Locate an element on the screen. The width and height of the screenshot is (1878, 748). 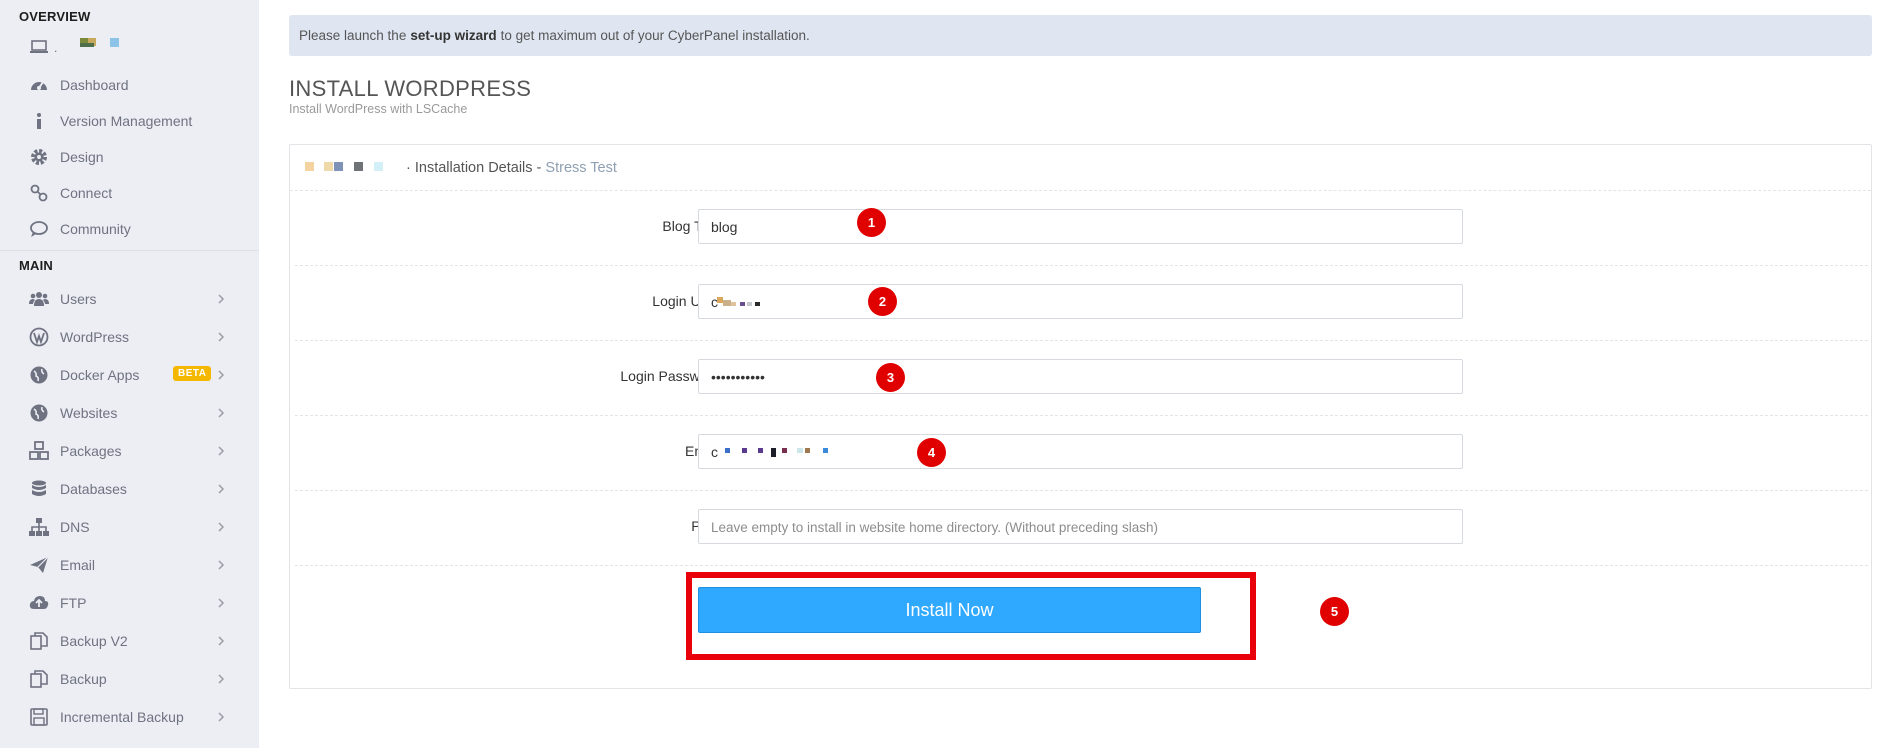
annotation-marker-4: 4 is located at coordinates (931, 452).